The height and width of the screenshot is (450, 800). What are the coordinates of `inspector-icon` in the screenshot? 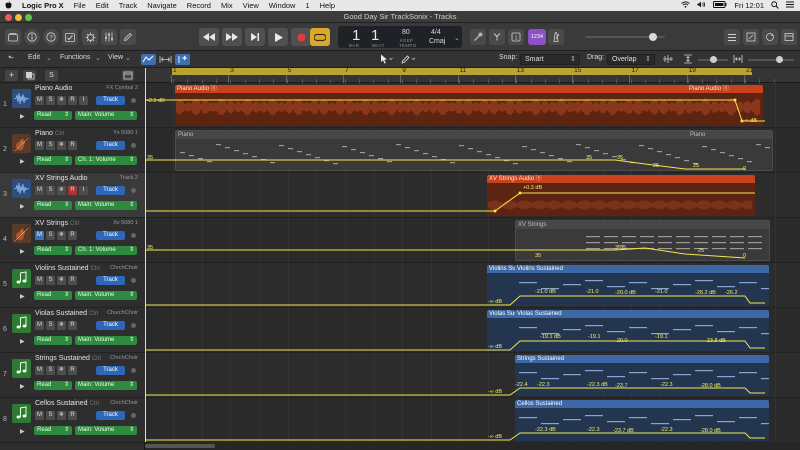 It's located at (32, 37).